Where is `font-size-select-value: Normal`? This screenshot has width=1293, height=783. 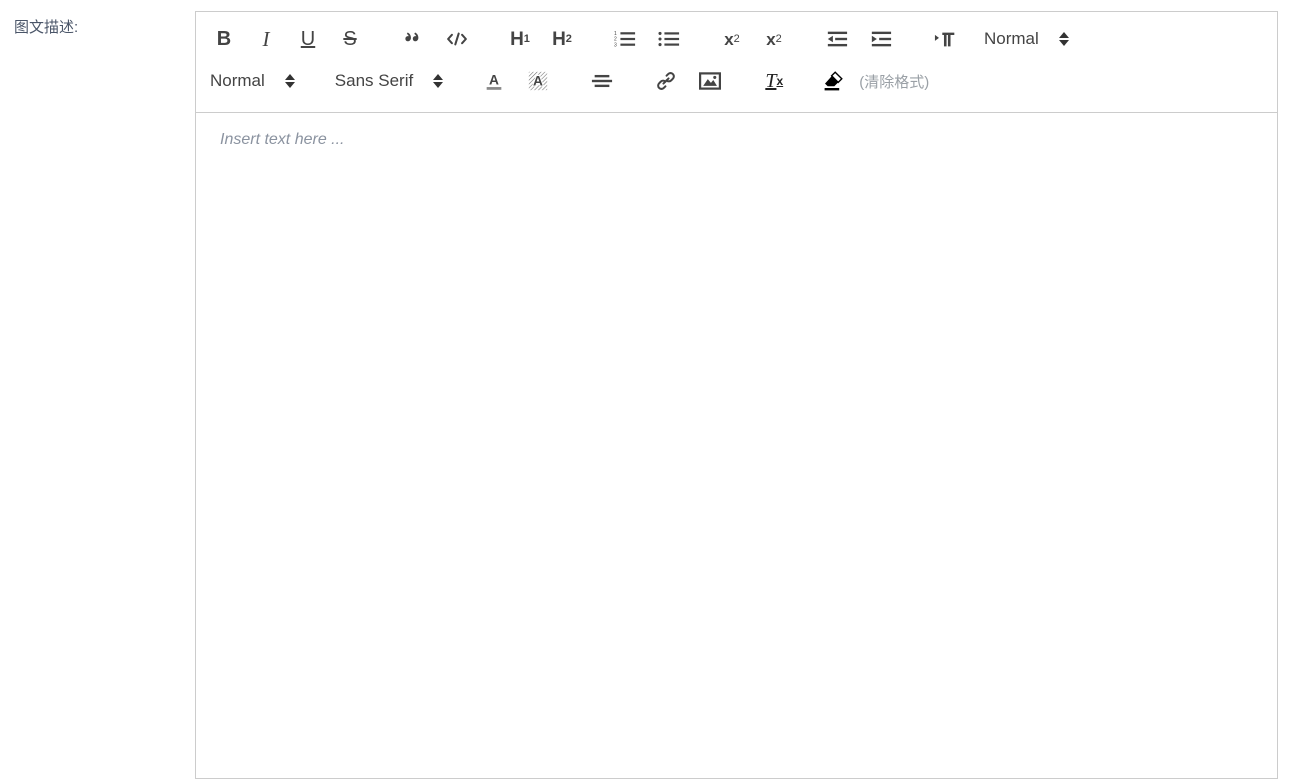
font-size-select-value: Normal is located at coordinates (237, 80).